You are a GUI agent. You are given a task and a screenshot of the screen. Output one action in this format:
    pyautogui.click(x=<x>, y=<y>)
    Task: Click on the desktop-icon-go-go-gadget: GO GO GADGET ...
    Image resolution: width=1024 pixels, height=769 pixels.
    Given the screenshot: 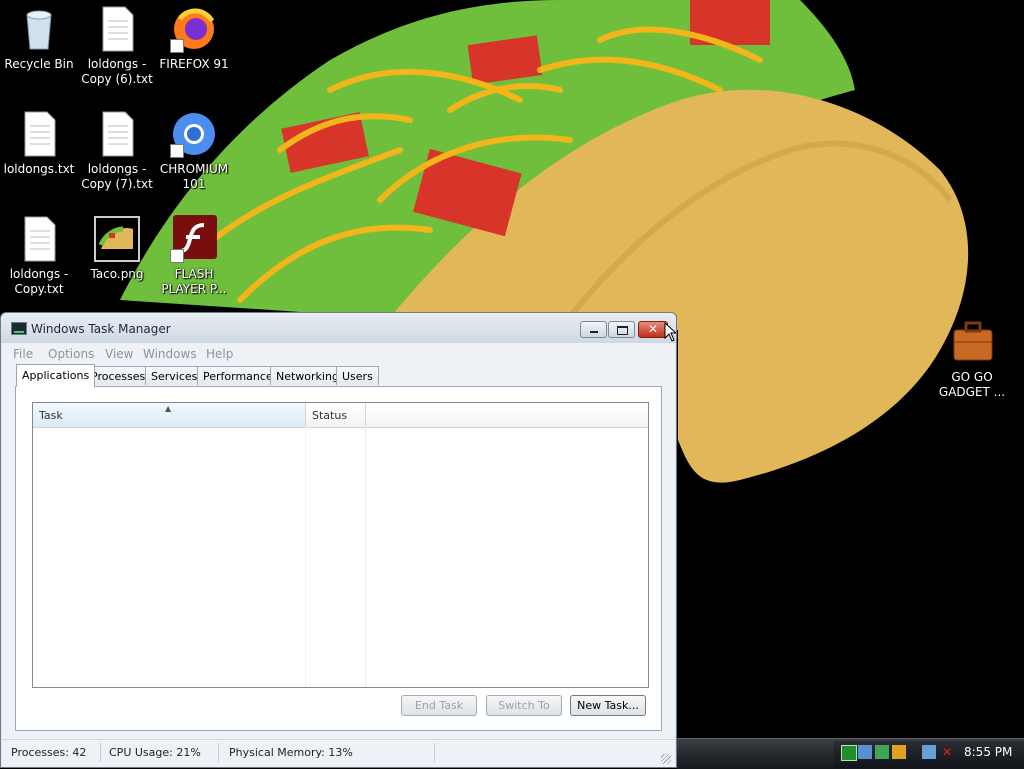 What is the action you would take?
    pyautogui.click(x=972, y=359)
    